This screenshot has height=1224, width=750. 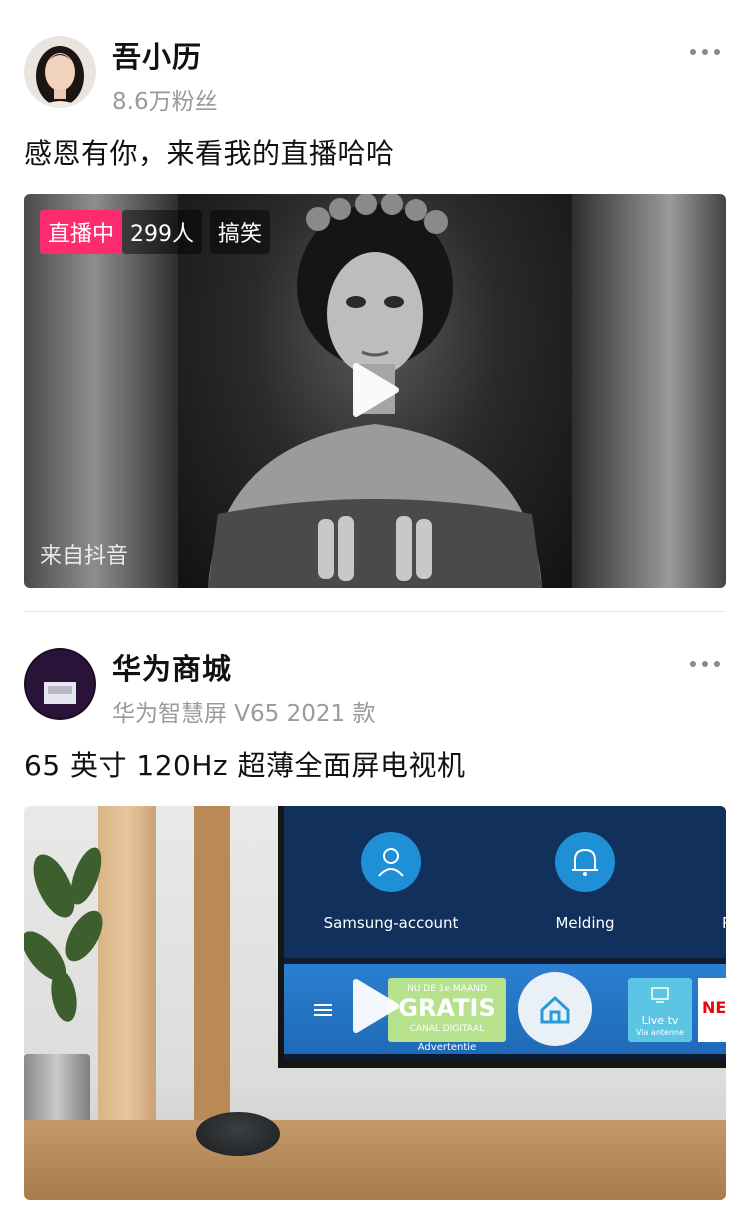 I want to click on netflix-logo: NET, so click(x=714, y=1007).